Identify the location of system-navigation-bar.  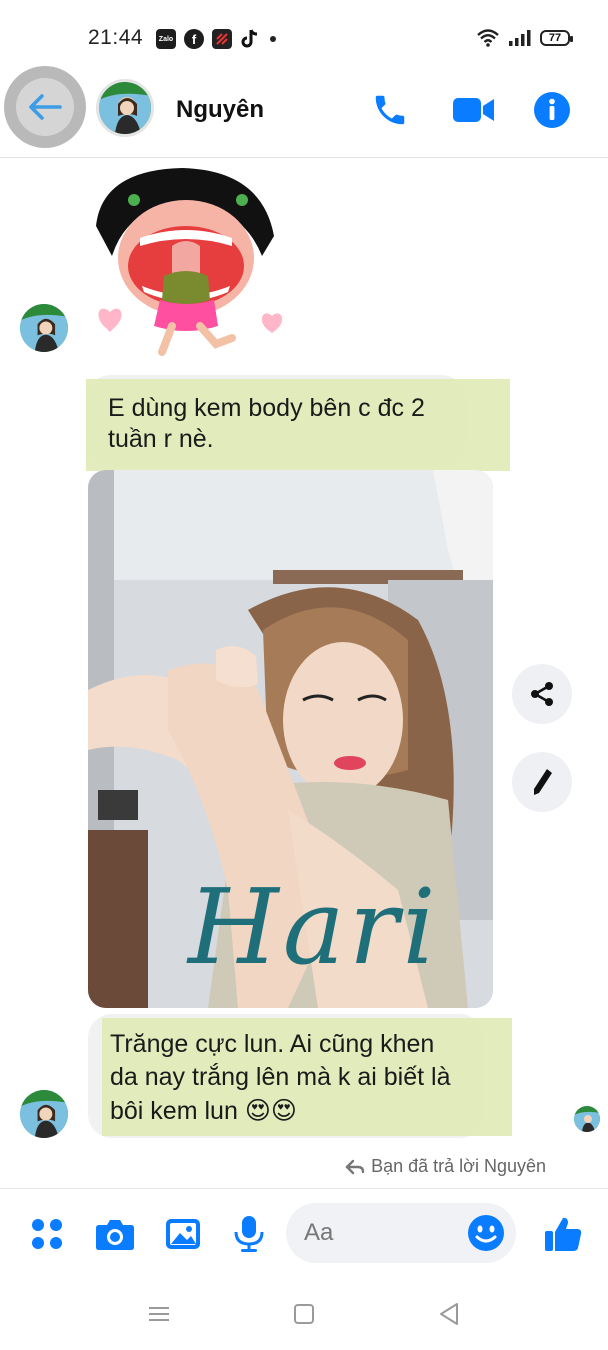
(304, 1314).